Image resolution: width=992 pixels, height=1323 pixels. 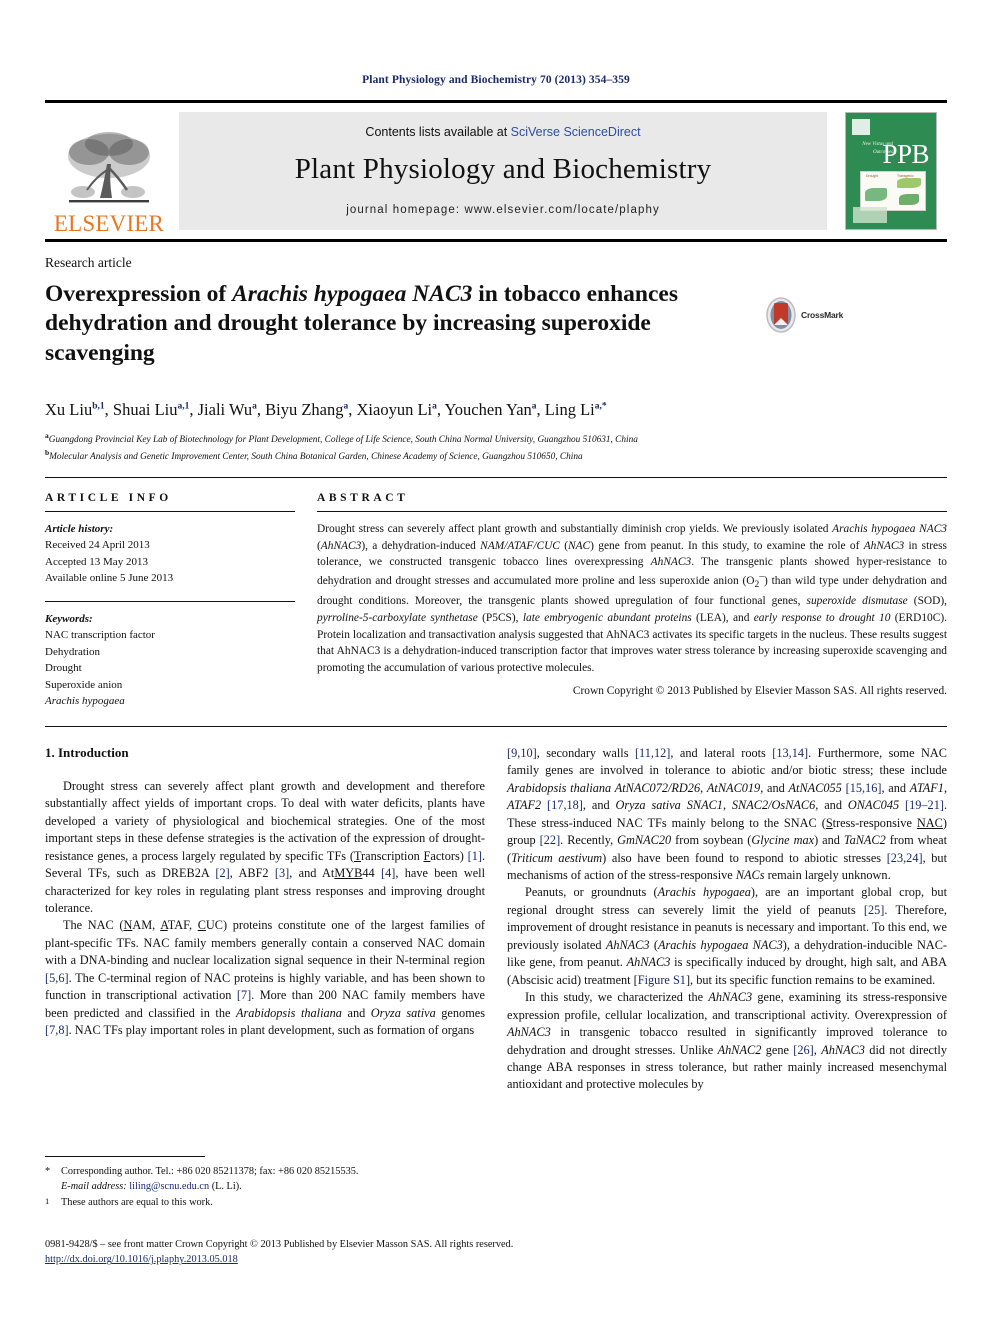 I want to click on article-info-rule, so click(x=170, y=511).